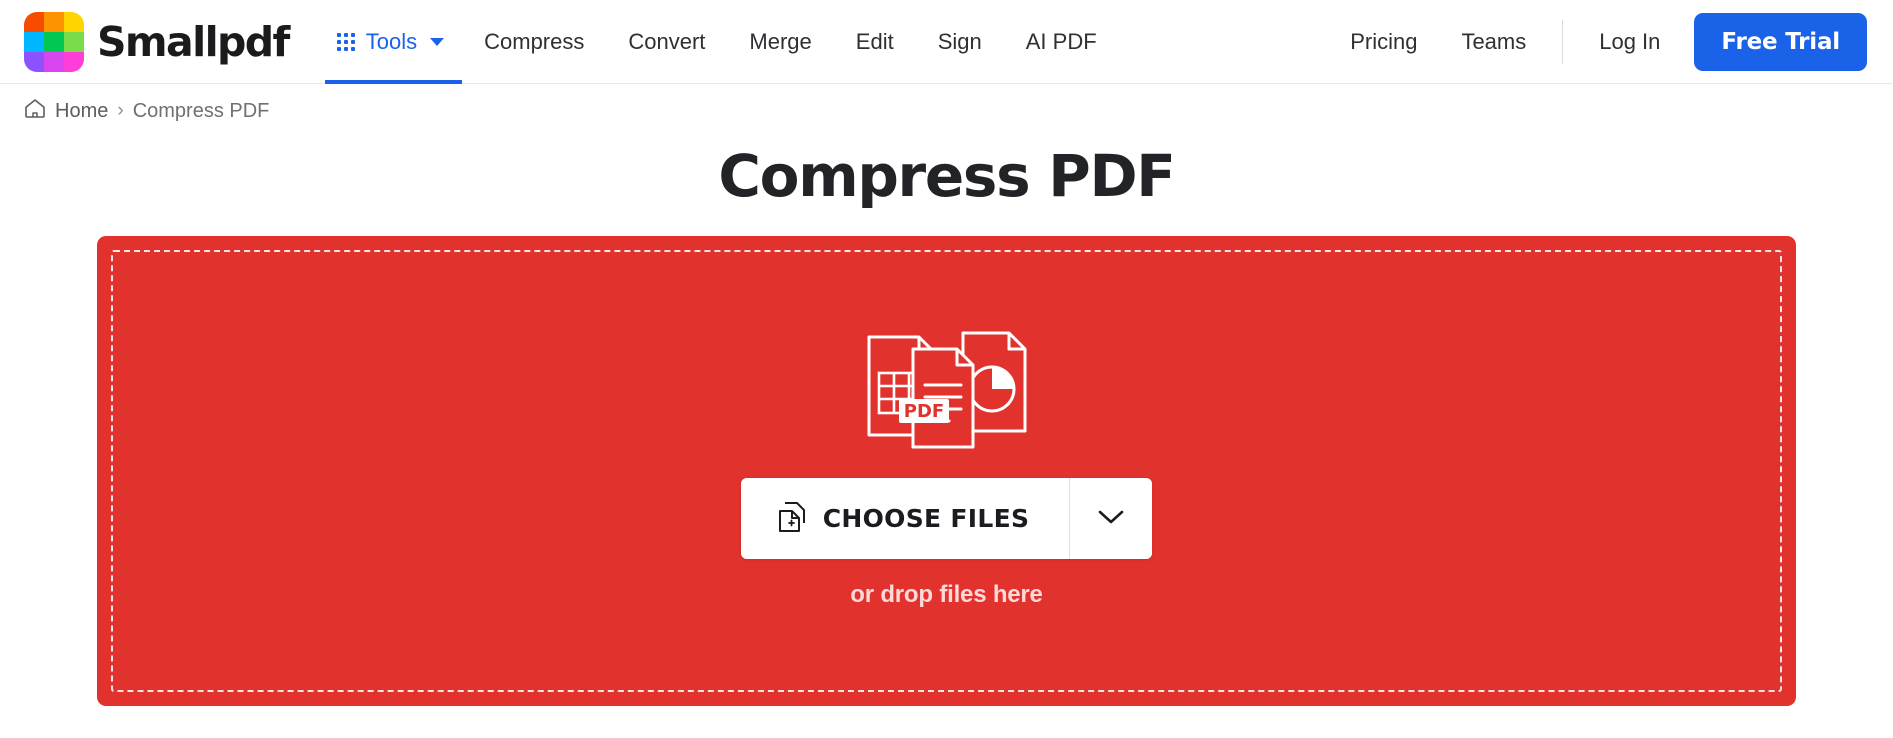 The image size is (1893, 738). I want to click on nav-item-ai-pdf: AI PDF, so click(1061, 42).